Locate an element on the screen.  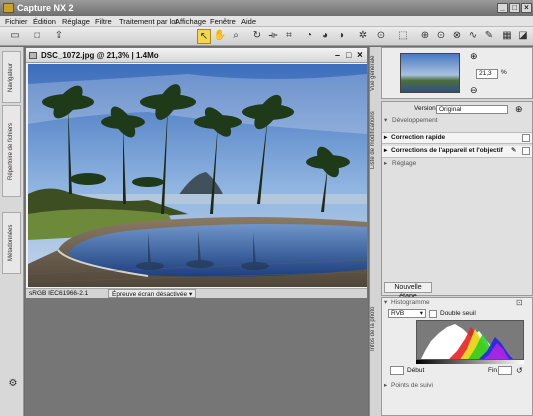
menu-fenetre: Fenêtre is located at coordinates (223, 21).